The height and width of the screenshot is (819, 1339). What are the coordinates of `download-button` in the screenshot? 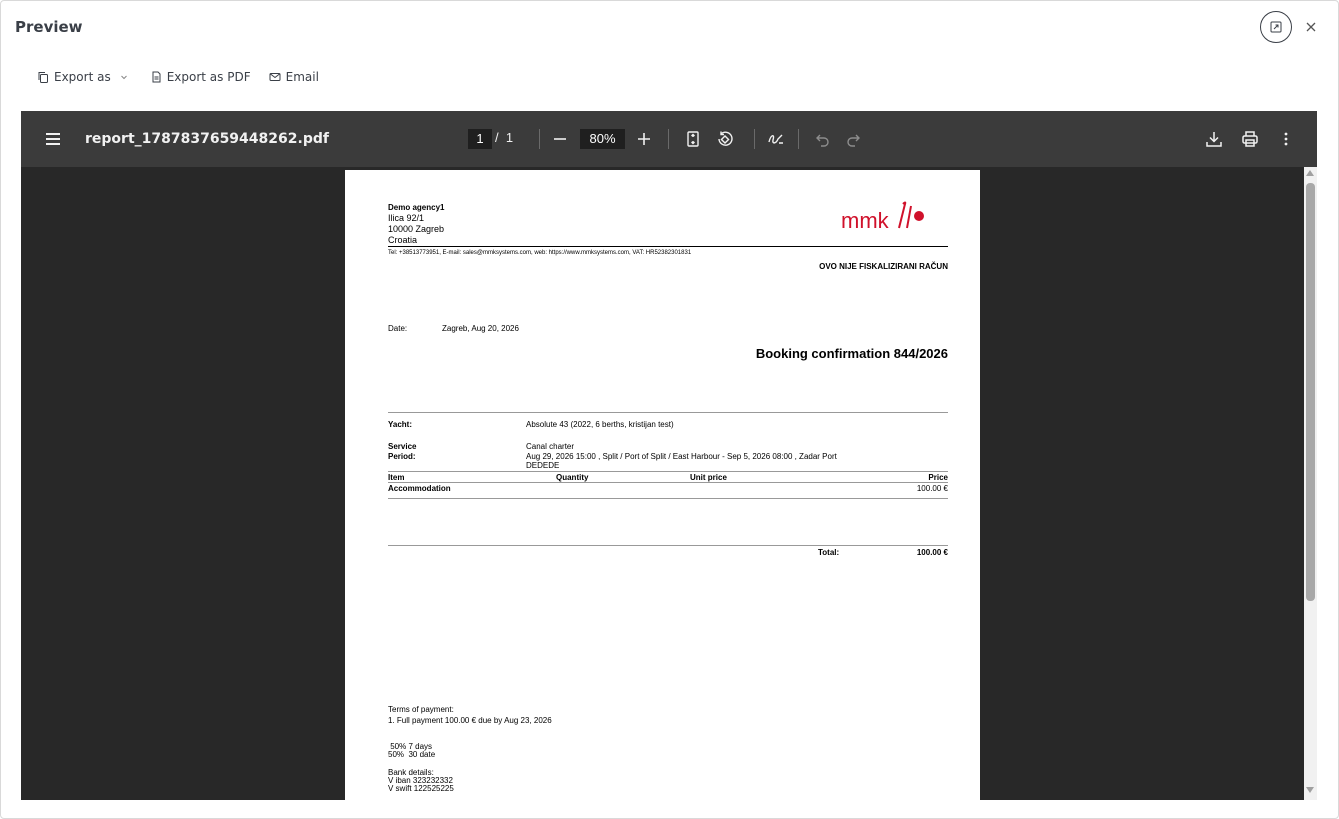 It's located at (1214, 139).